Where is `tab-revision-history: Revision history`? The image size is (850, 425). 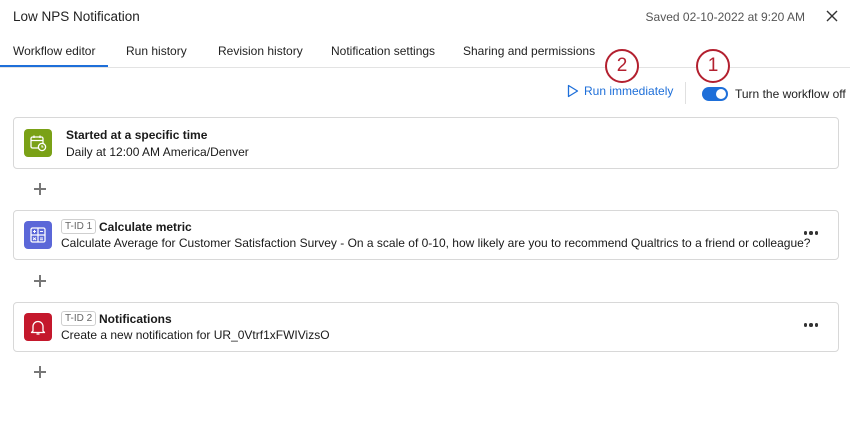 tab-revision-history: Revision history is located at coordinates (260, 51).